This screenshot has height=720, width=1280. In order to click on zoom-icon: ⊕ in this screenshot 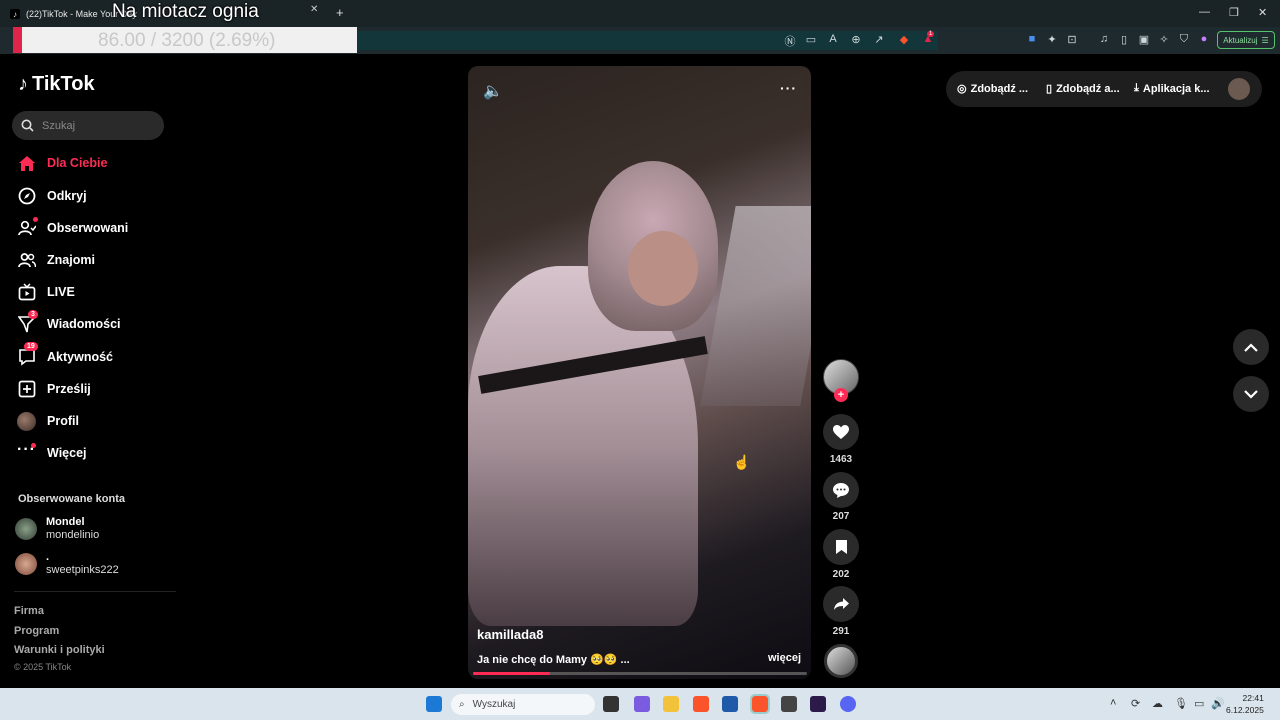, I will do `click(856, 39)`.